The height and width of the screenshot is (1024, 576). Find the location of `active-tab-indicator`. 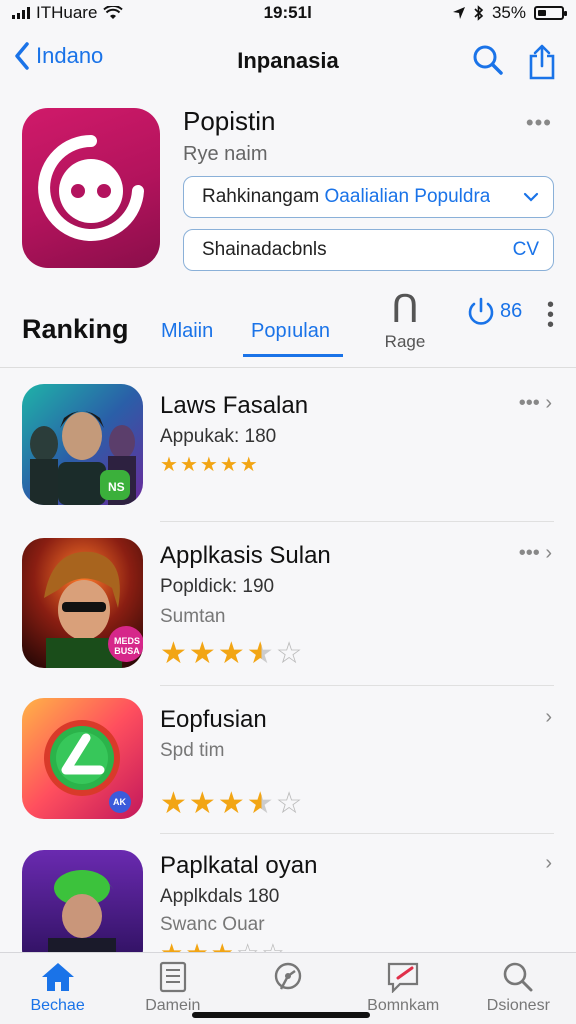

active-tab-indicator is located at coordinates (293, 355).